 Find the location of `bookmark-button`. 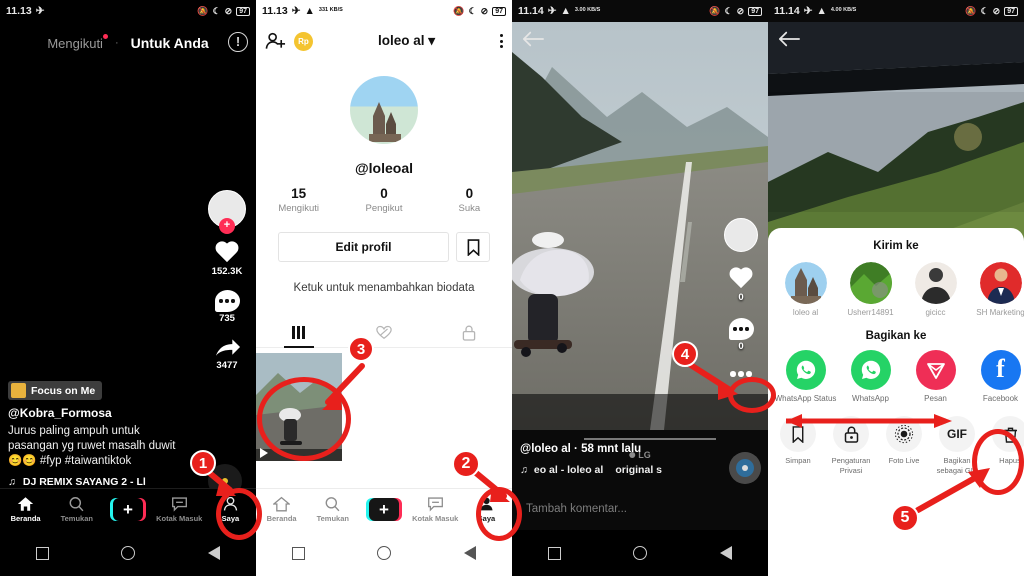

bookmark-button is located at coordinates (473, 247).